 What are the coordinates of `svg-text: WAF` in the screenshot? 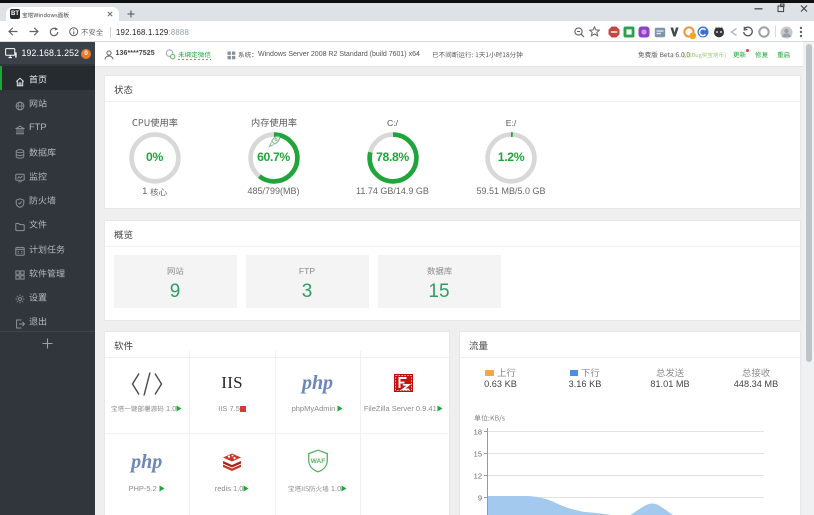 It's located at (317, 461).